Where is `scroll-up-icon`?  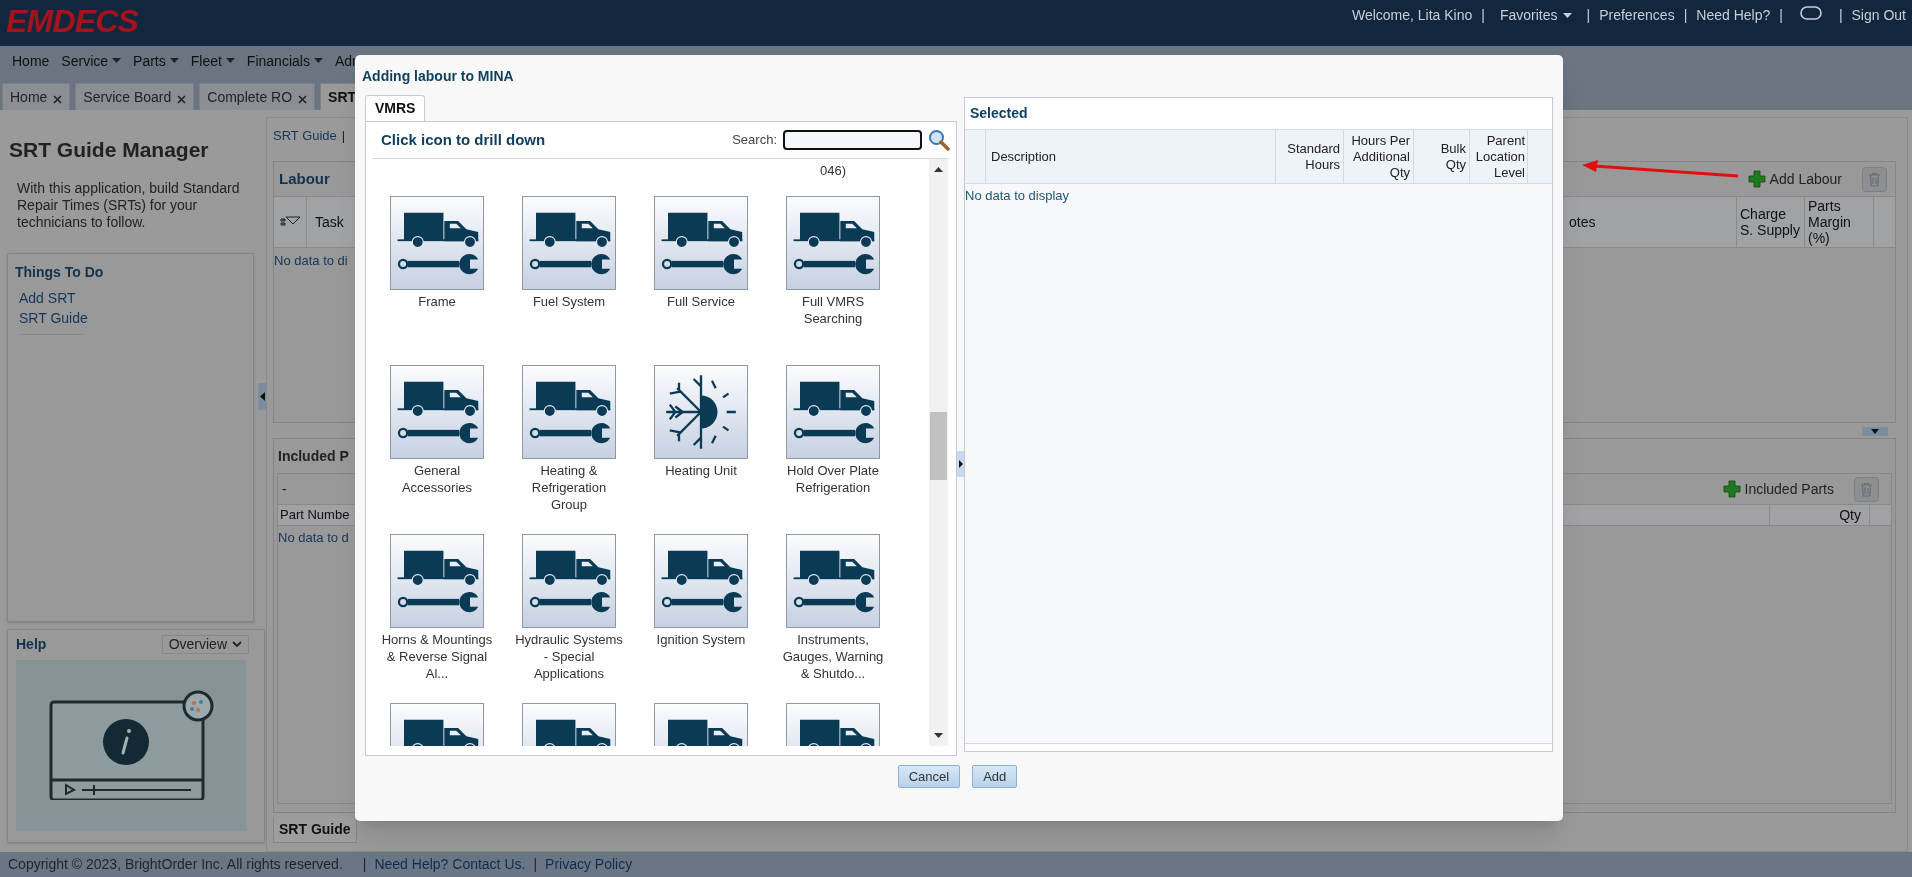 scroll-up-icon is located at coordinates (938, 169).